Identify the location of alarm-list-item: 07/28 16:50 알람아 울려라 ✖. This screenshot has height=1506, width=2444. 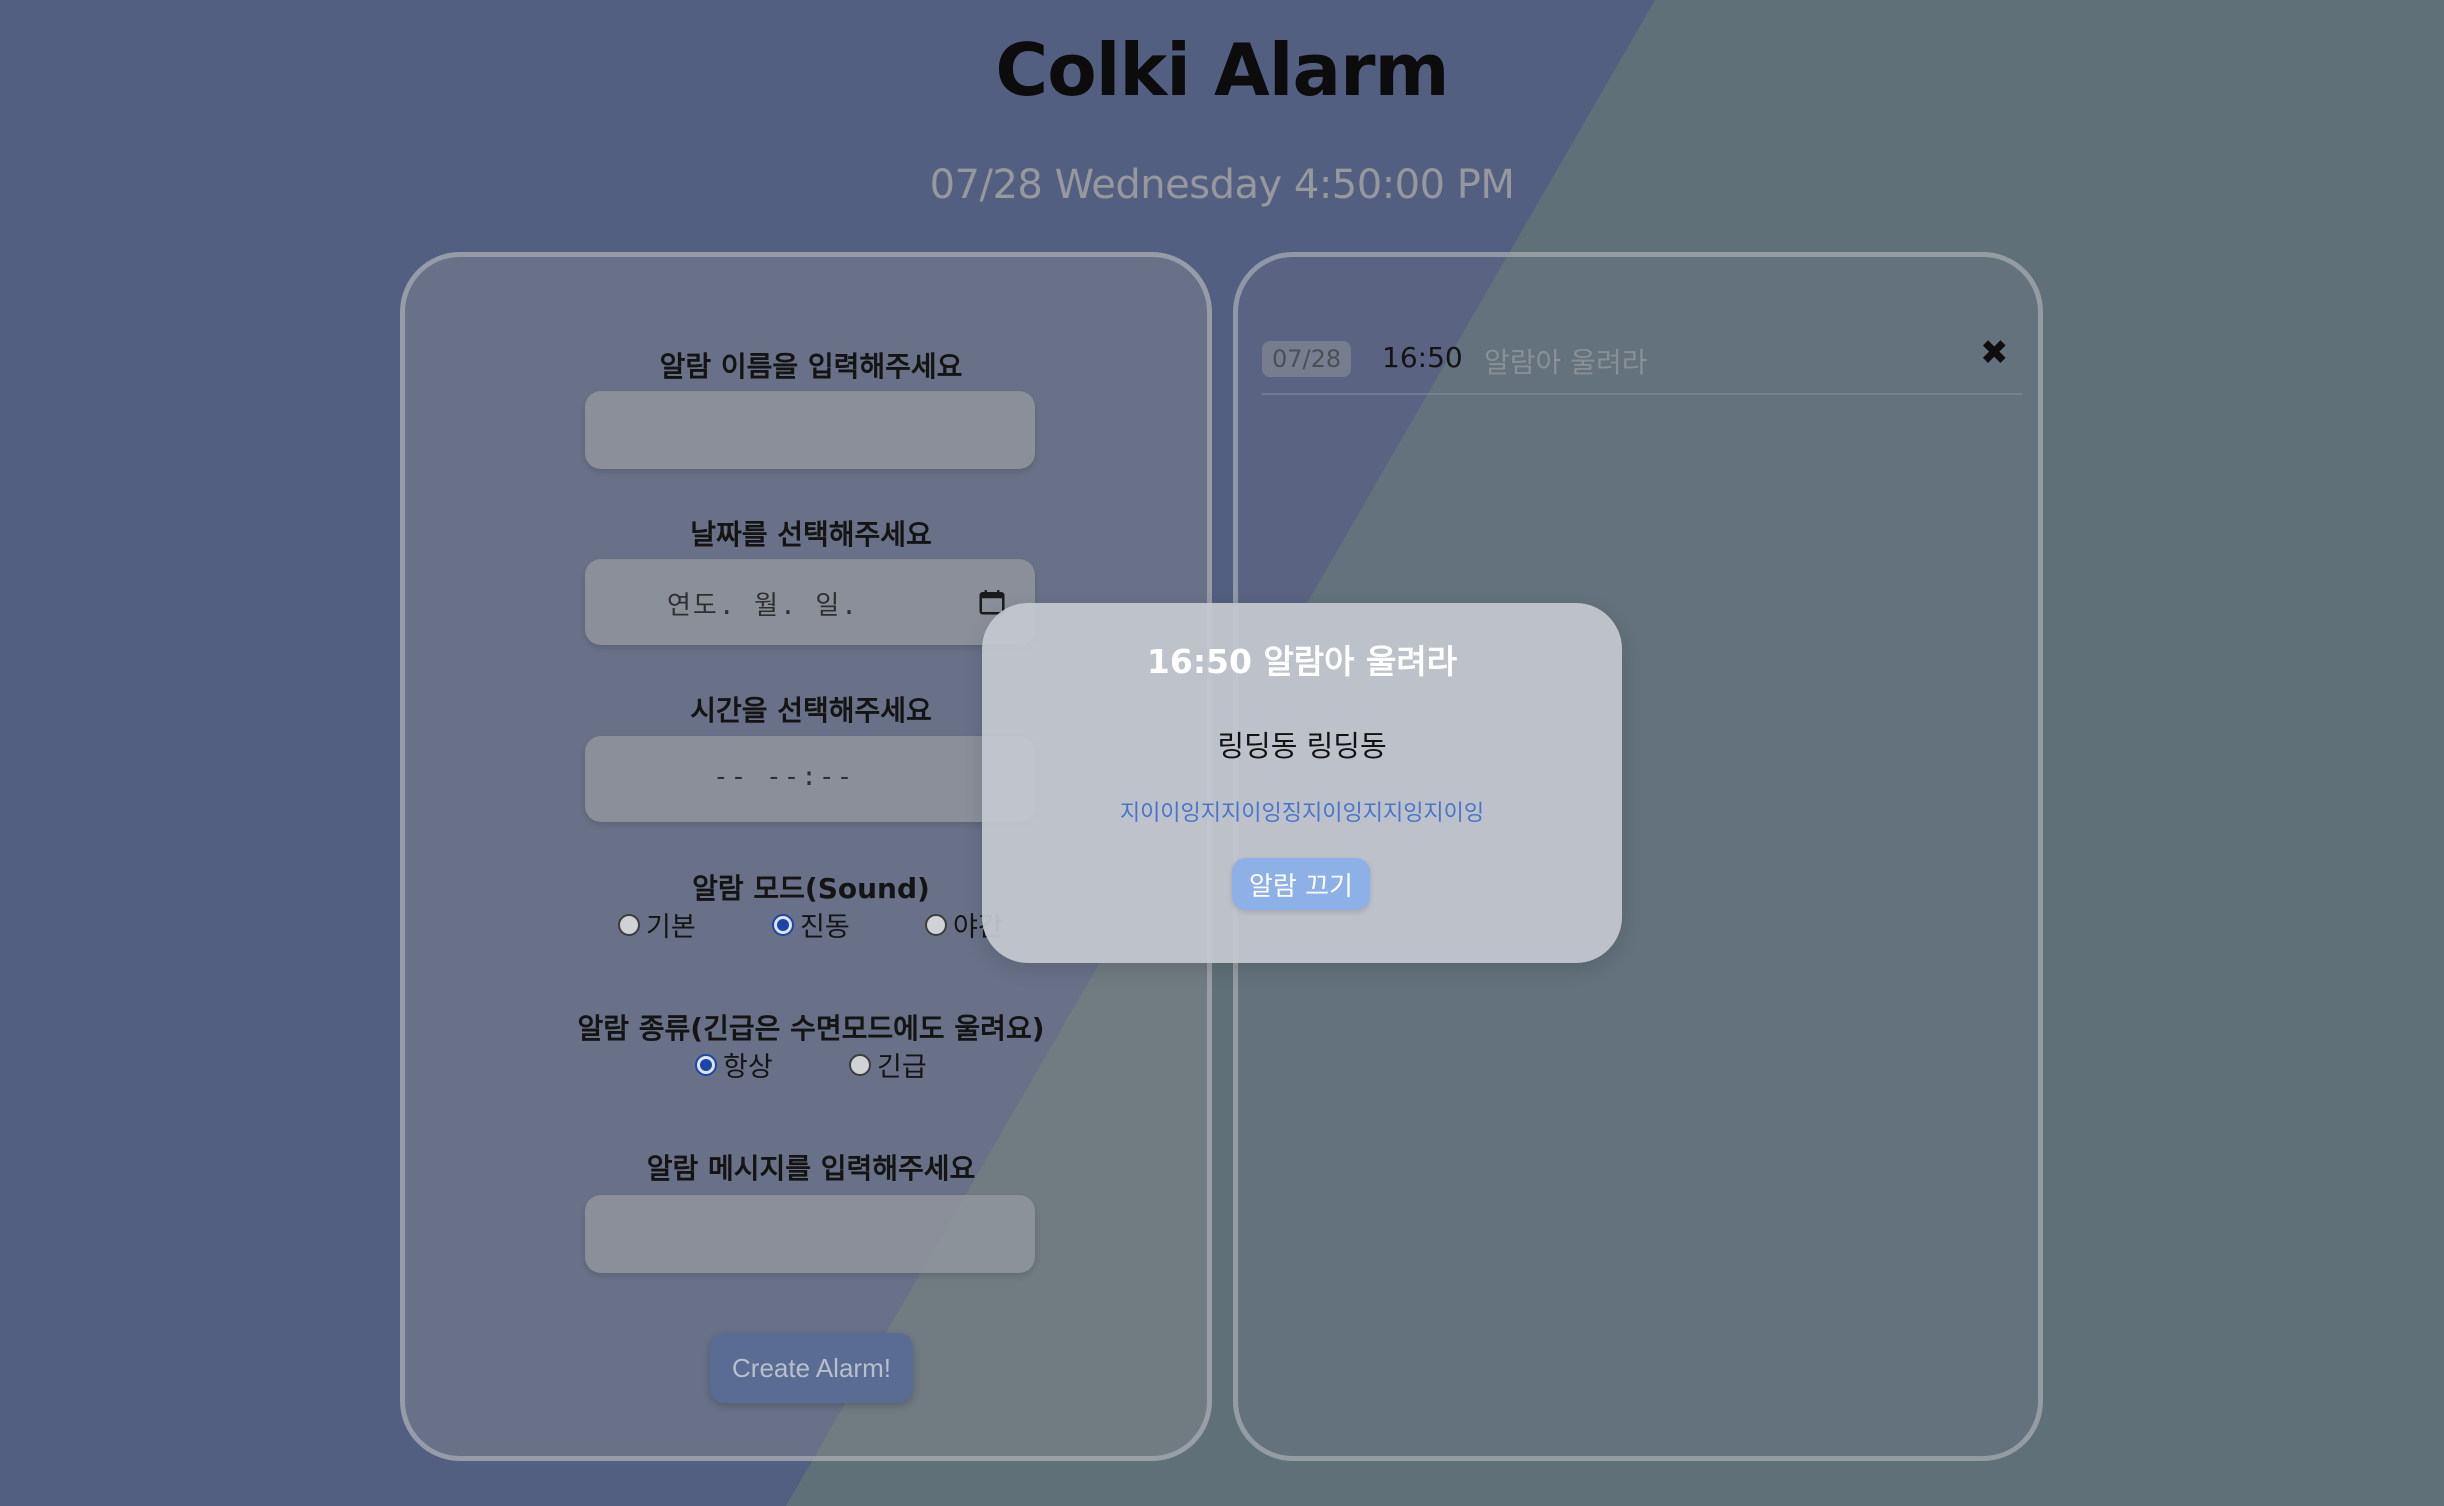
(1642, 361).